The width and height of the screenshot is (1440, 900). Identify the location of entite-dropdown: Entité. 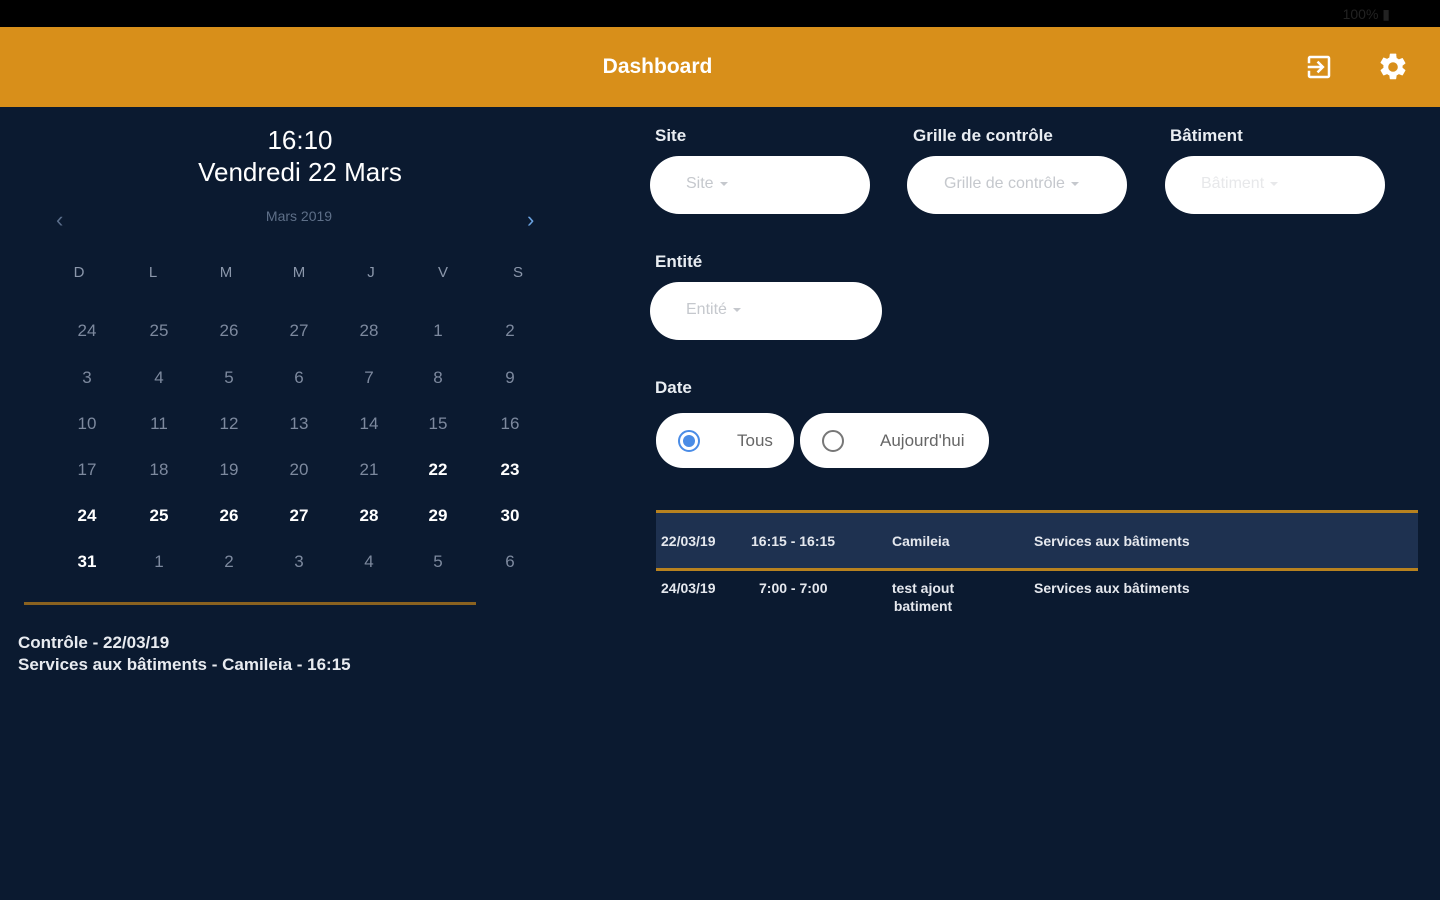
(766, 311).